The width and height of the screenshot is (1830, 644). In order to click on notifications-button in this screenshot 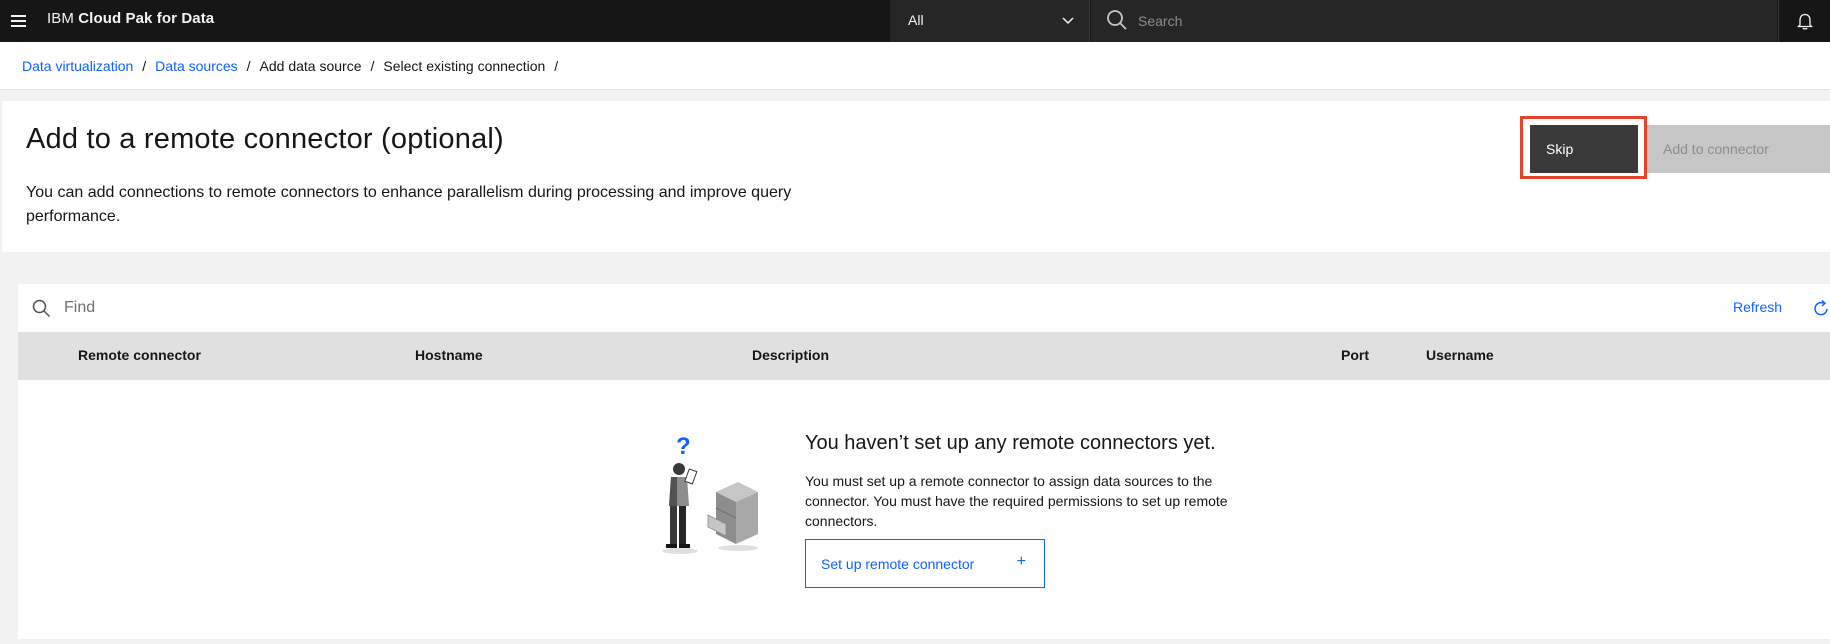, I will do `click(1804, 21)`.